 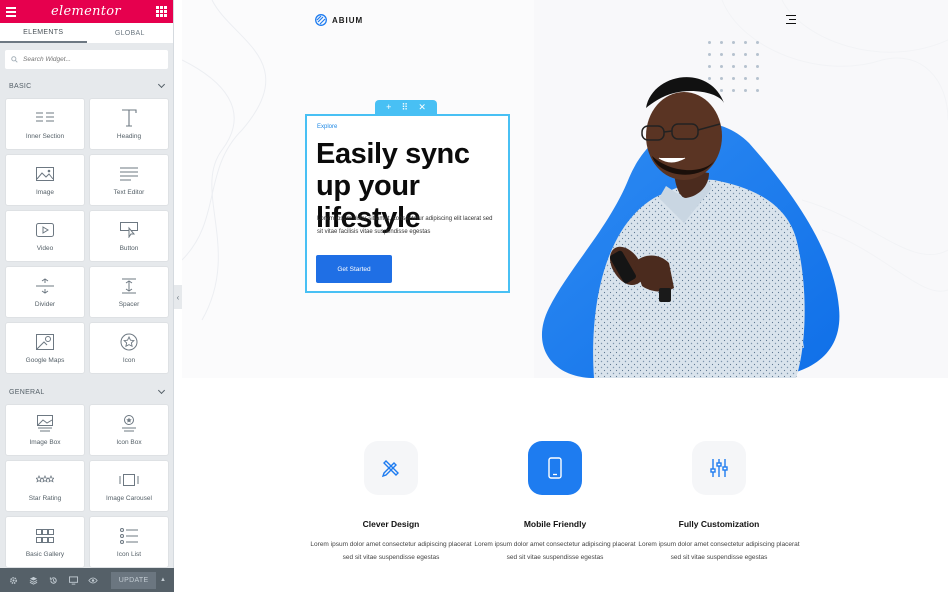 I want to click on add-section-icon: +, so click(x=388, y=107).